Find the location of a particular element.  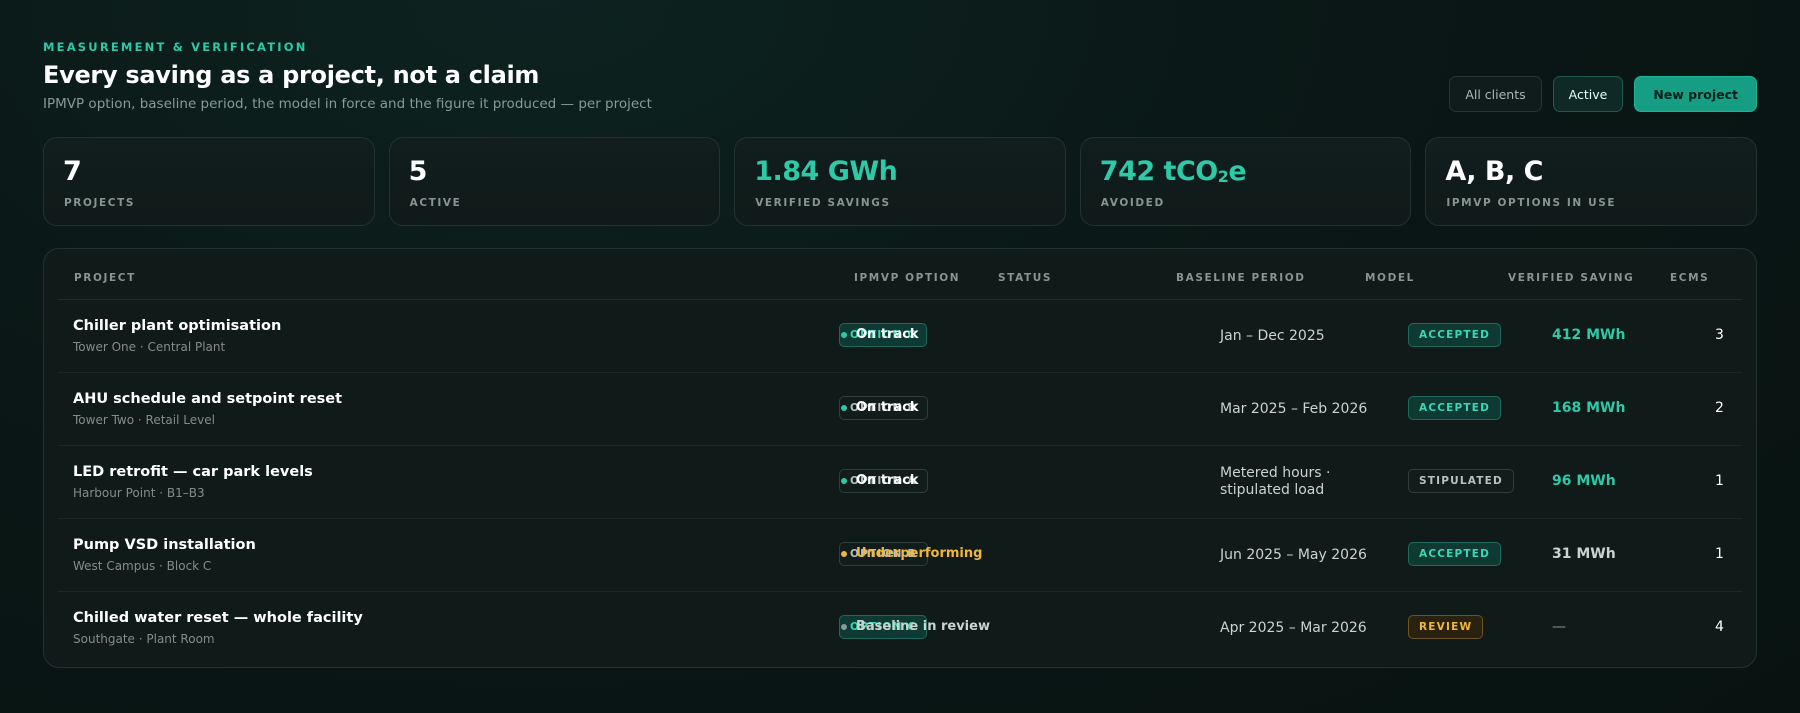

project-name: Pump VSD installation is located at coordinates (164, 545).